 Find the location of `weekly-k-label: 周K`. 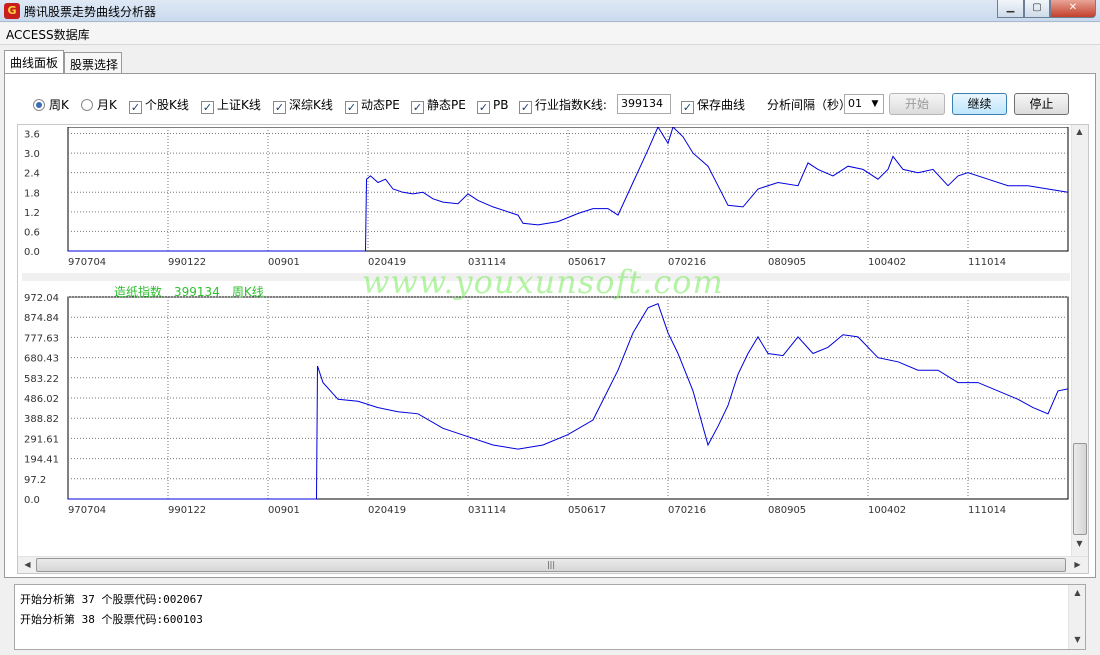

weekly-k-label: 周K is located at coordinates (59, 105).